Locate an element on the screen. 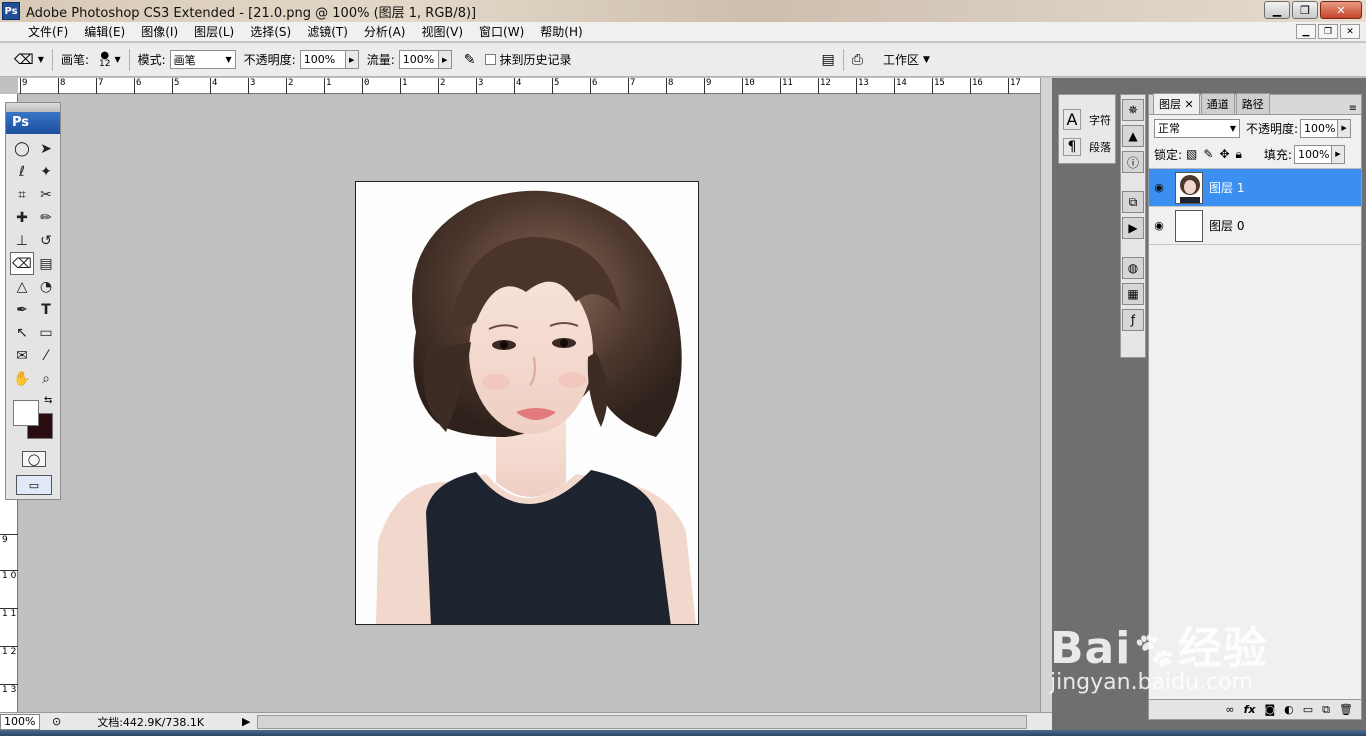 The height and width of the screenshot is (736, 1366). blend-mode-select: 正常 ▼ is located at coordinates (1197, 128).